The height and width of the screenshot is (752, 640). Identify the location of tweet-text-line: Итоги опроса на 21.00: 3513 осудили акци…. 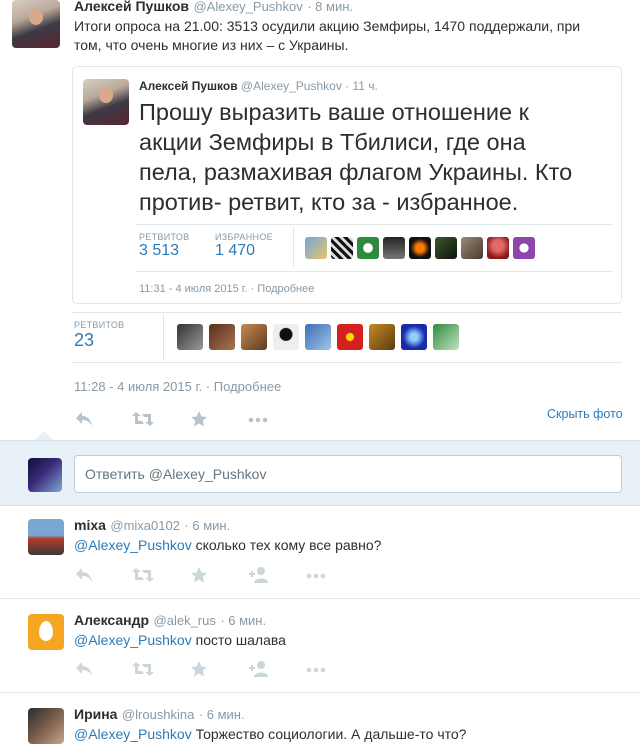
(327, 26).